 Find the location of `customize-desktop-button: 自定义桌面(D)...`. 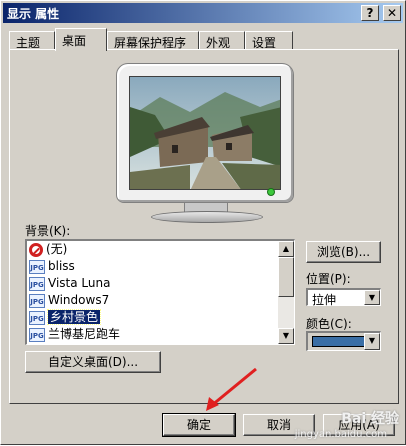

customize-desktop-button: 自定义桌面(D)... is located at coordinates (93, 362).